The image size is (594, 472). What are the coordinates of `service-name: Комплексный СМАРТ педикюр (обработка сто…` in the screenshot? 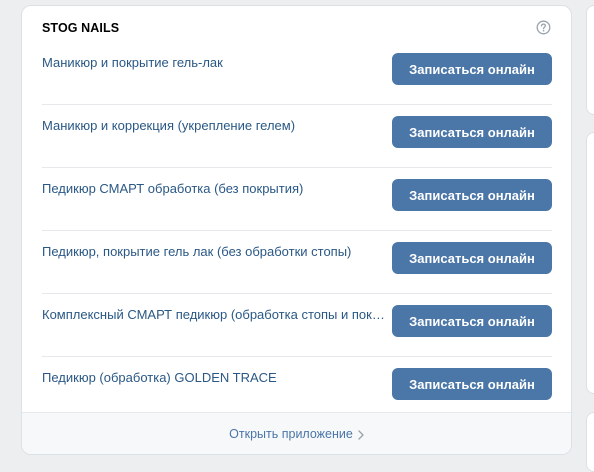 It's located at (214, 314).